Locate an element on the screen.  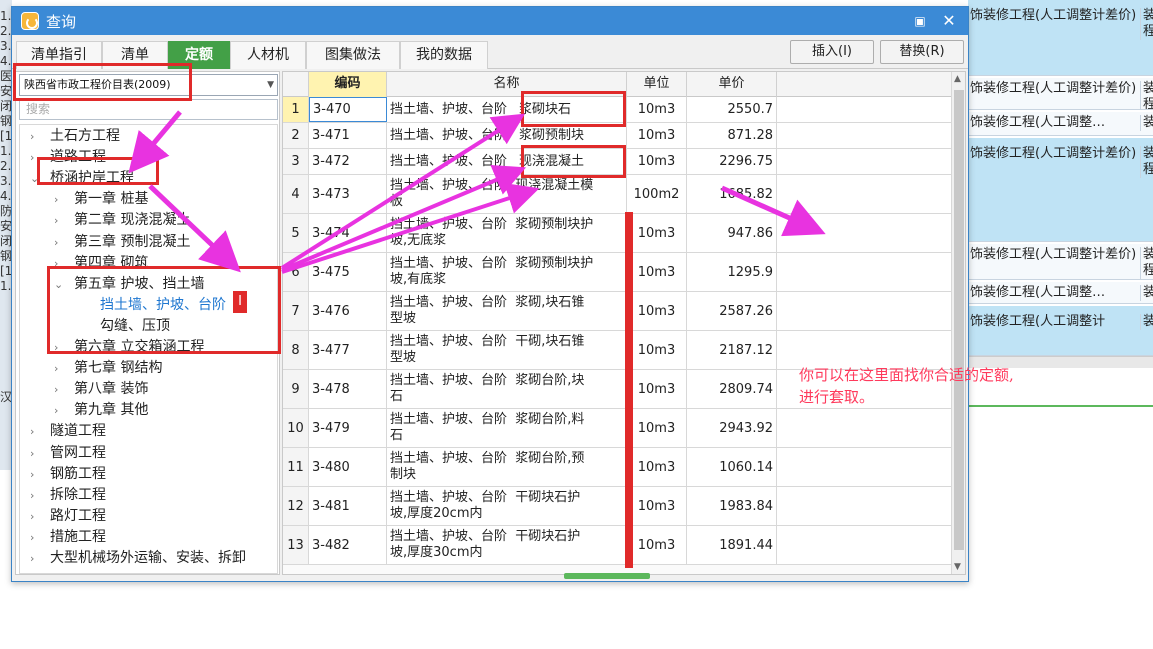
header-code: 编码 is located at coordinates (348, 84).